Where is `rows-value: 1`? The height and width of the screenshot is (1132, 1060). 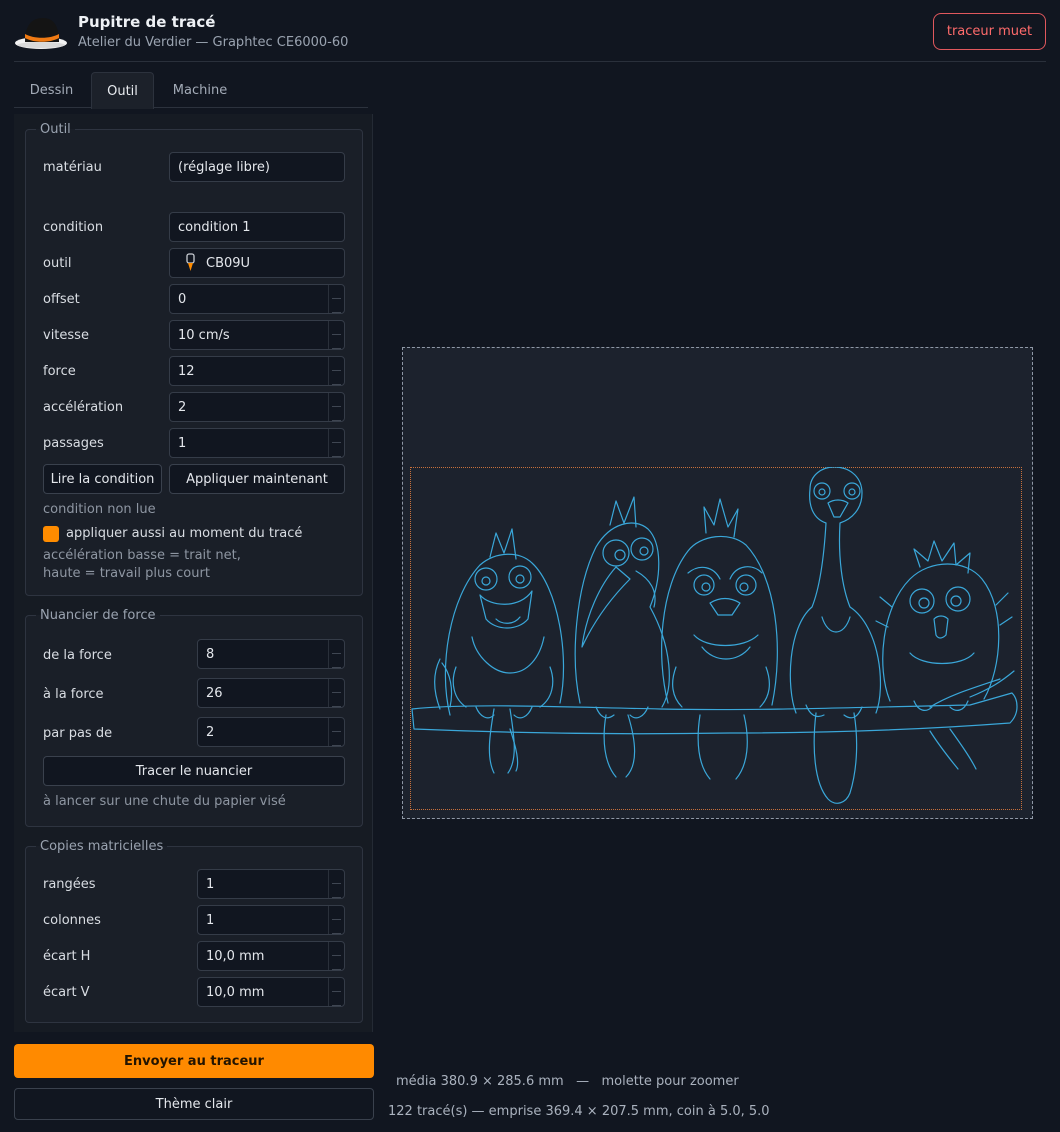 rows-value: 1 is located at coordinates (210, 884).